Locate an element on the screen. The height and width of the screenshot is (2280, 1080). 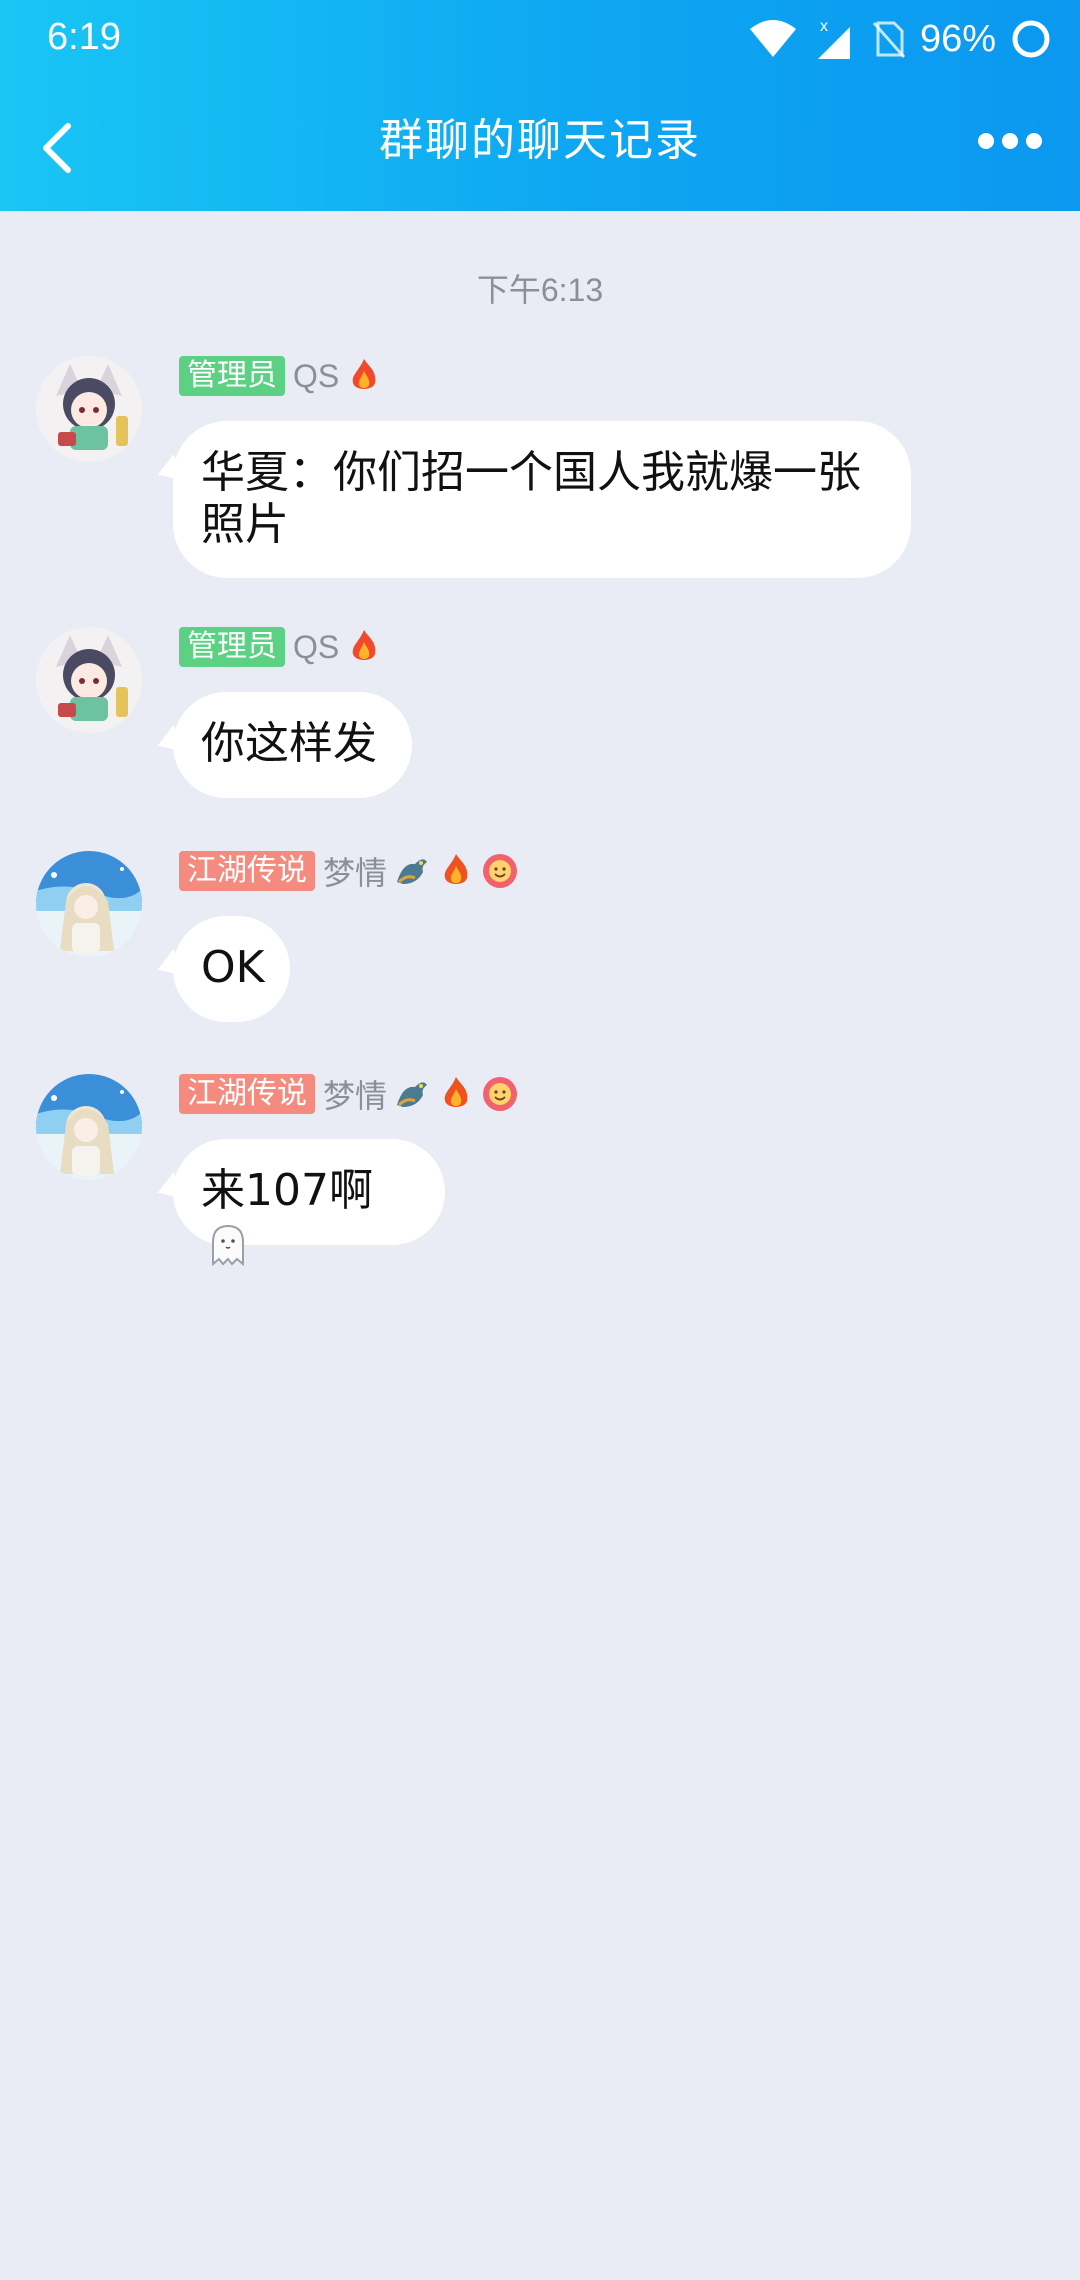
more-options-button is located at coordinates (1010, 141).